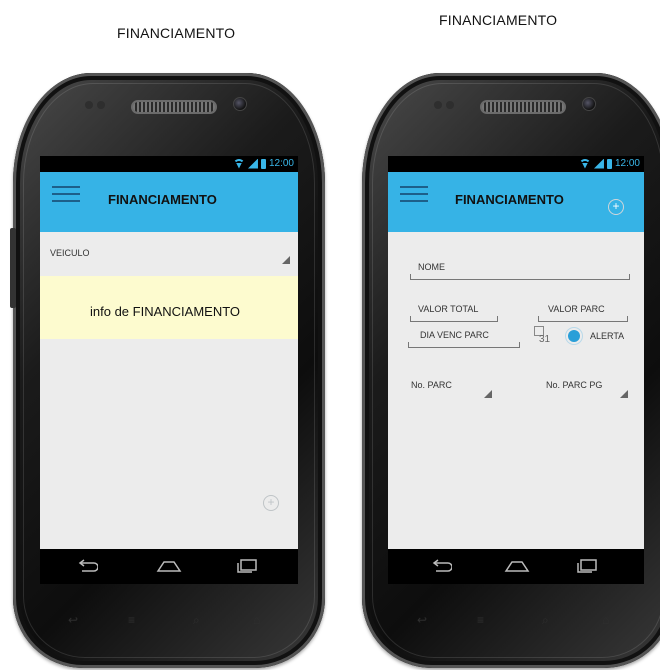 The height and width of the screenshot is (670, 660). I want to click on no-parc-pg-dropdown: No. PARC PG, so click(586, 390).